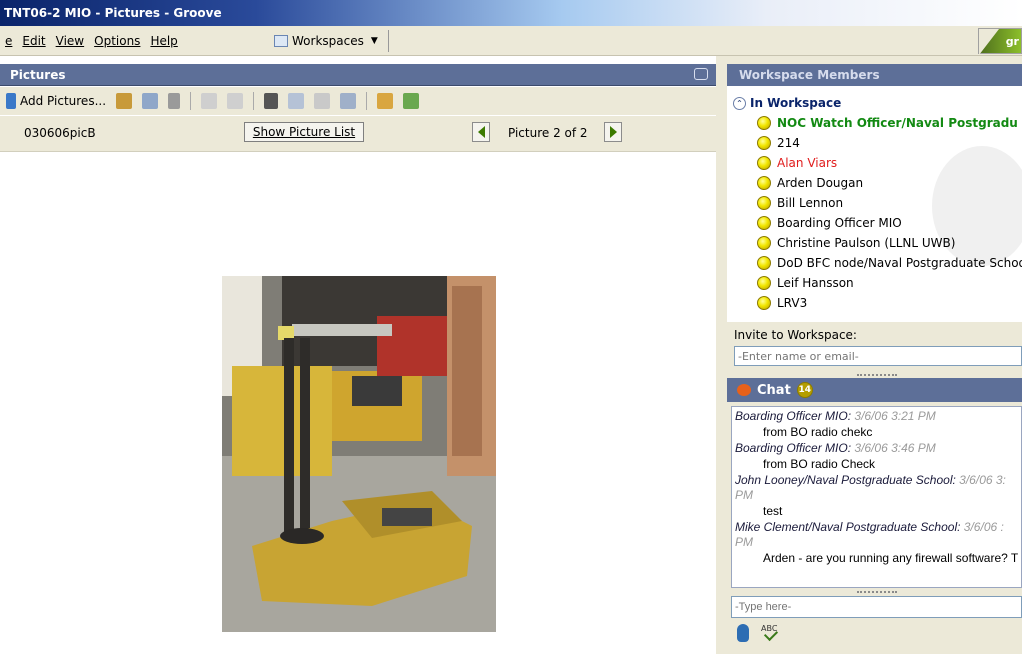 Image resolution: width=1022 pixels, height=654 pixels. Describe the element at coordinates (810, 203) in the screenshot. I see `member-name: Bill Lennon` at that location.